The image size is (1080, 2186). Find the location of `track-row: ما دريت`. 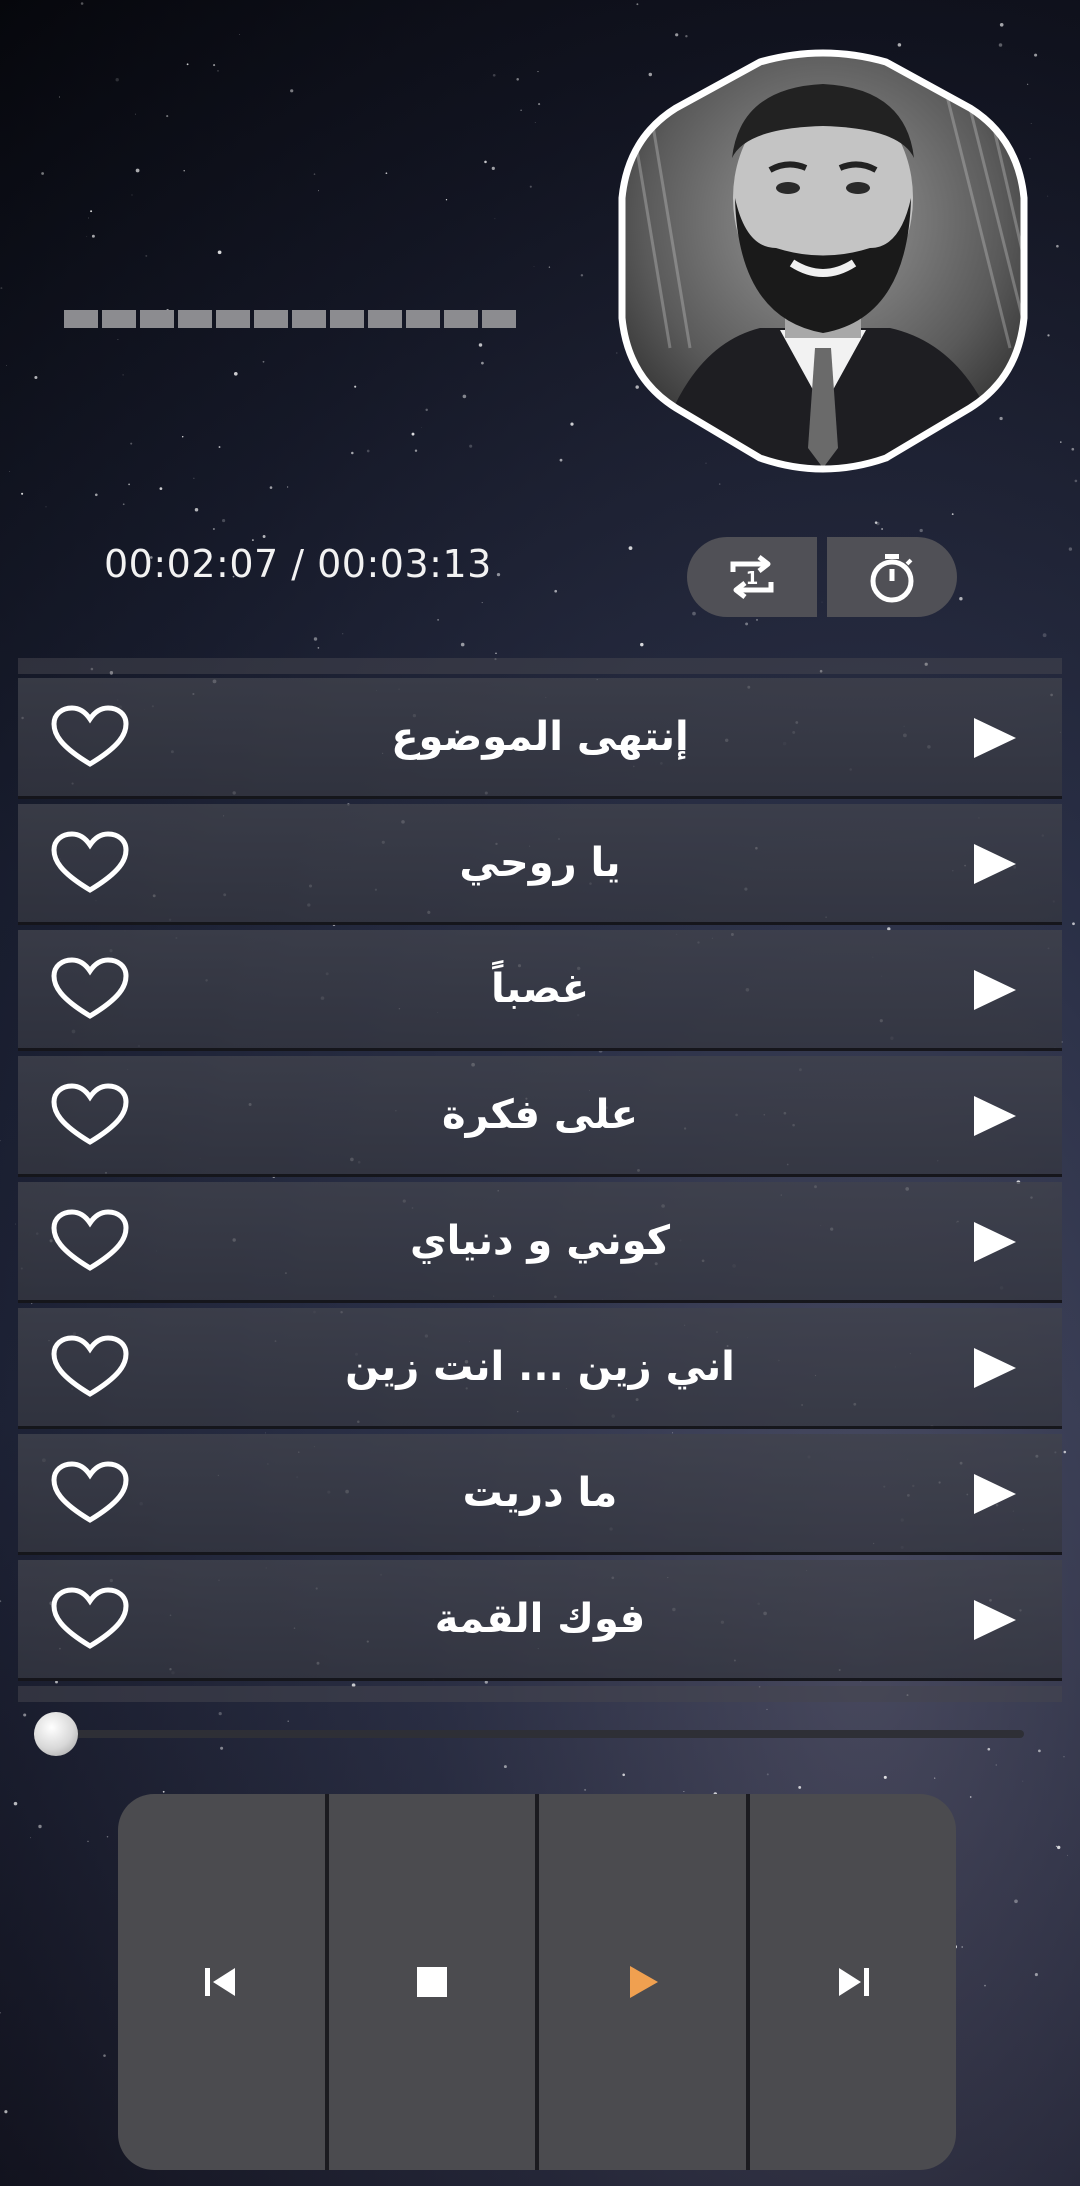

track-row: ما دريت is located at coordinates (540, 1494).